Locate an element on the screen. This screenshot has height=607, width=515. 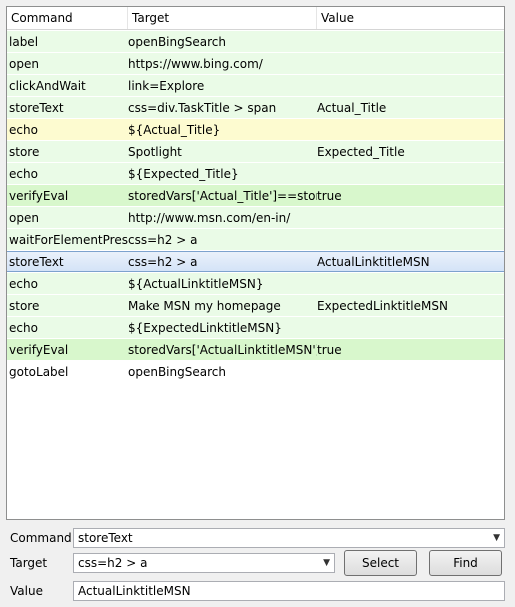
column-header-command: Command is located at coordinates (67, 18).